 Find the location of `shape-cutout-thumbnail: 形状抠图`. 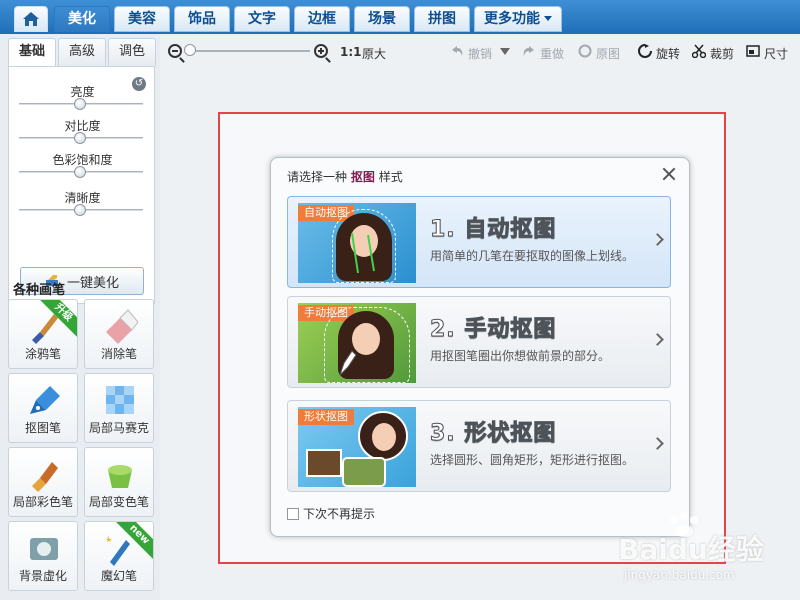

shape-cutout-thumbnail: 形状抠图 is located at coordinates (357, 447).